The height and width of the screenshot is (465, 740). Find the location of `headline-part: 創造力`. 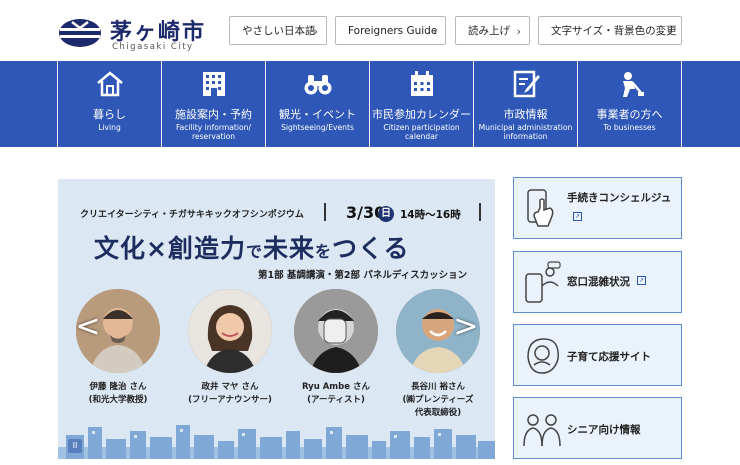

headline-part: 創造力 is located at coordinates (206, 248).